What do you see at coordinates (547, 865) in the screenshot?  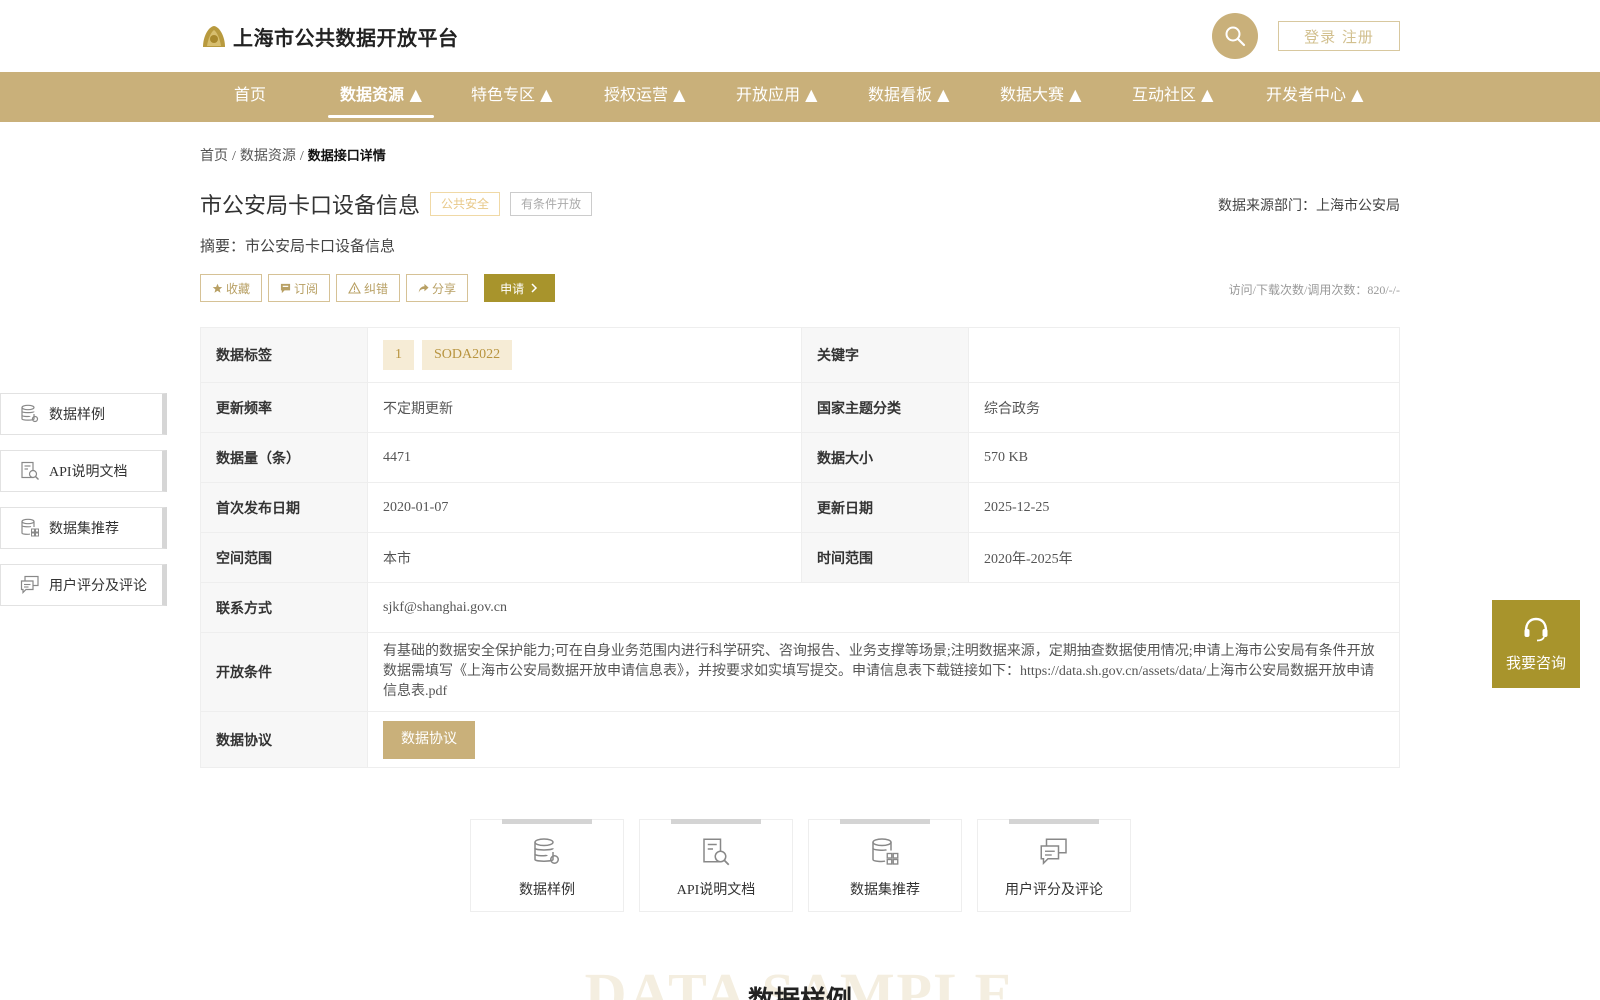 I see `card-data-sample: 数据样例` at bounding box center [547, 865].